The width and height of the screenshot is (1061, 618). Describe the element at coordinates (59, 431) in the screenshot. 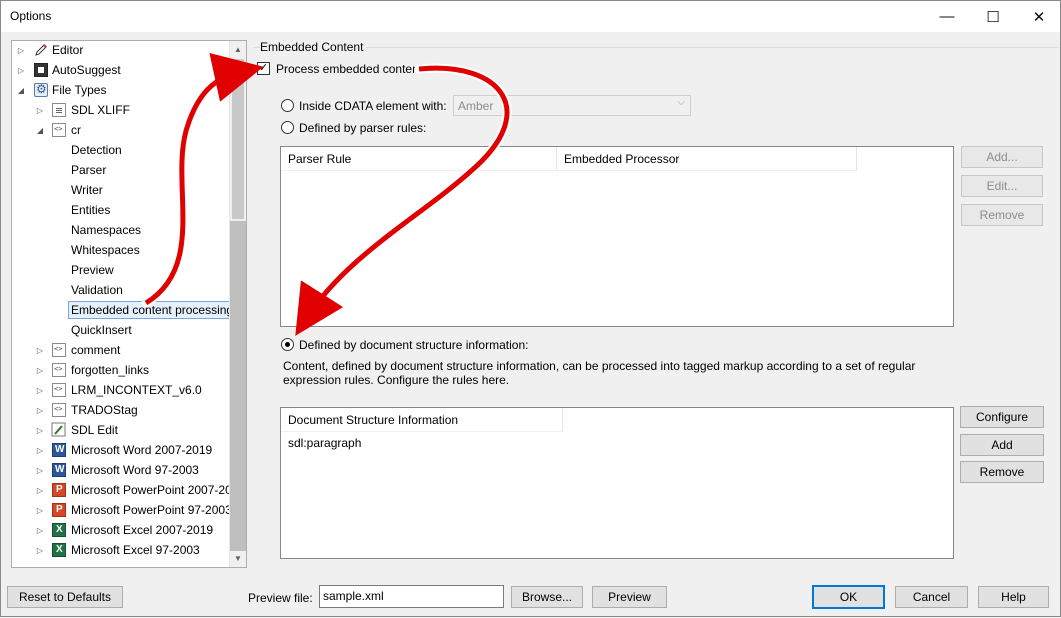

I see `sdl-edit-icon` at that location.